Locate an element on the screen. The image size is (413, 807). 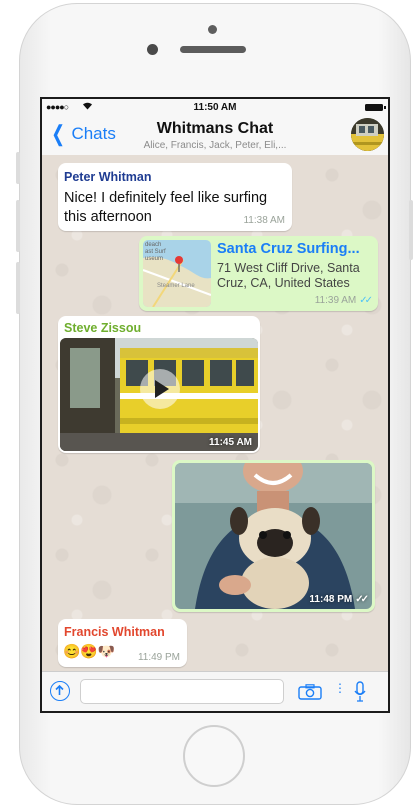
volume-up-button is located at coordinates (18, 226).